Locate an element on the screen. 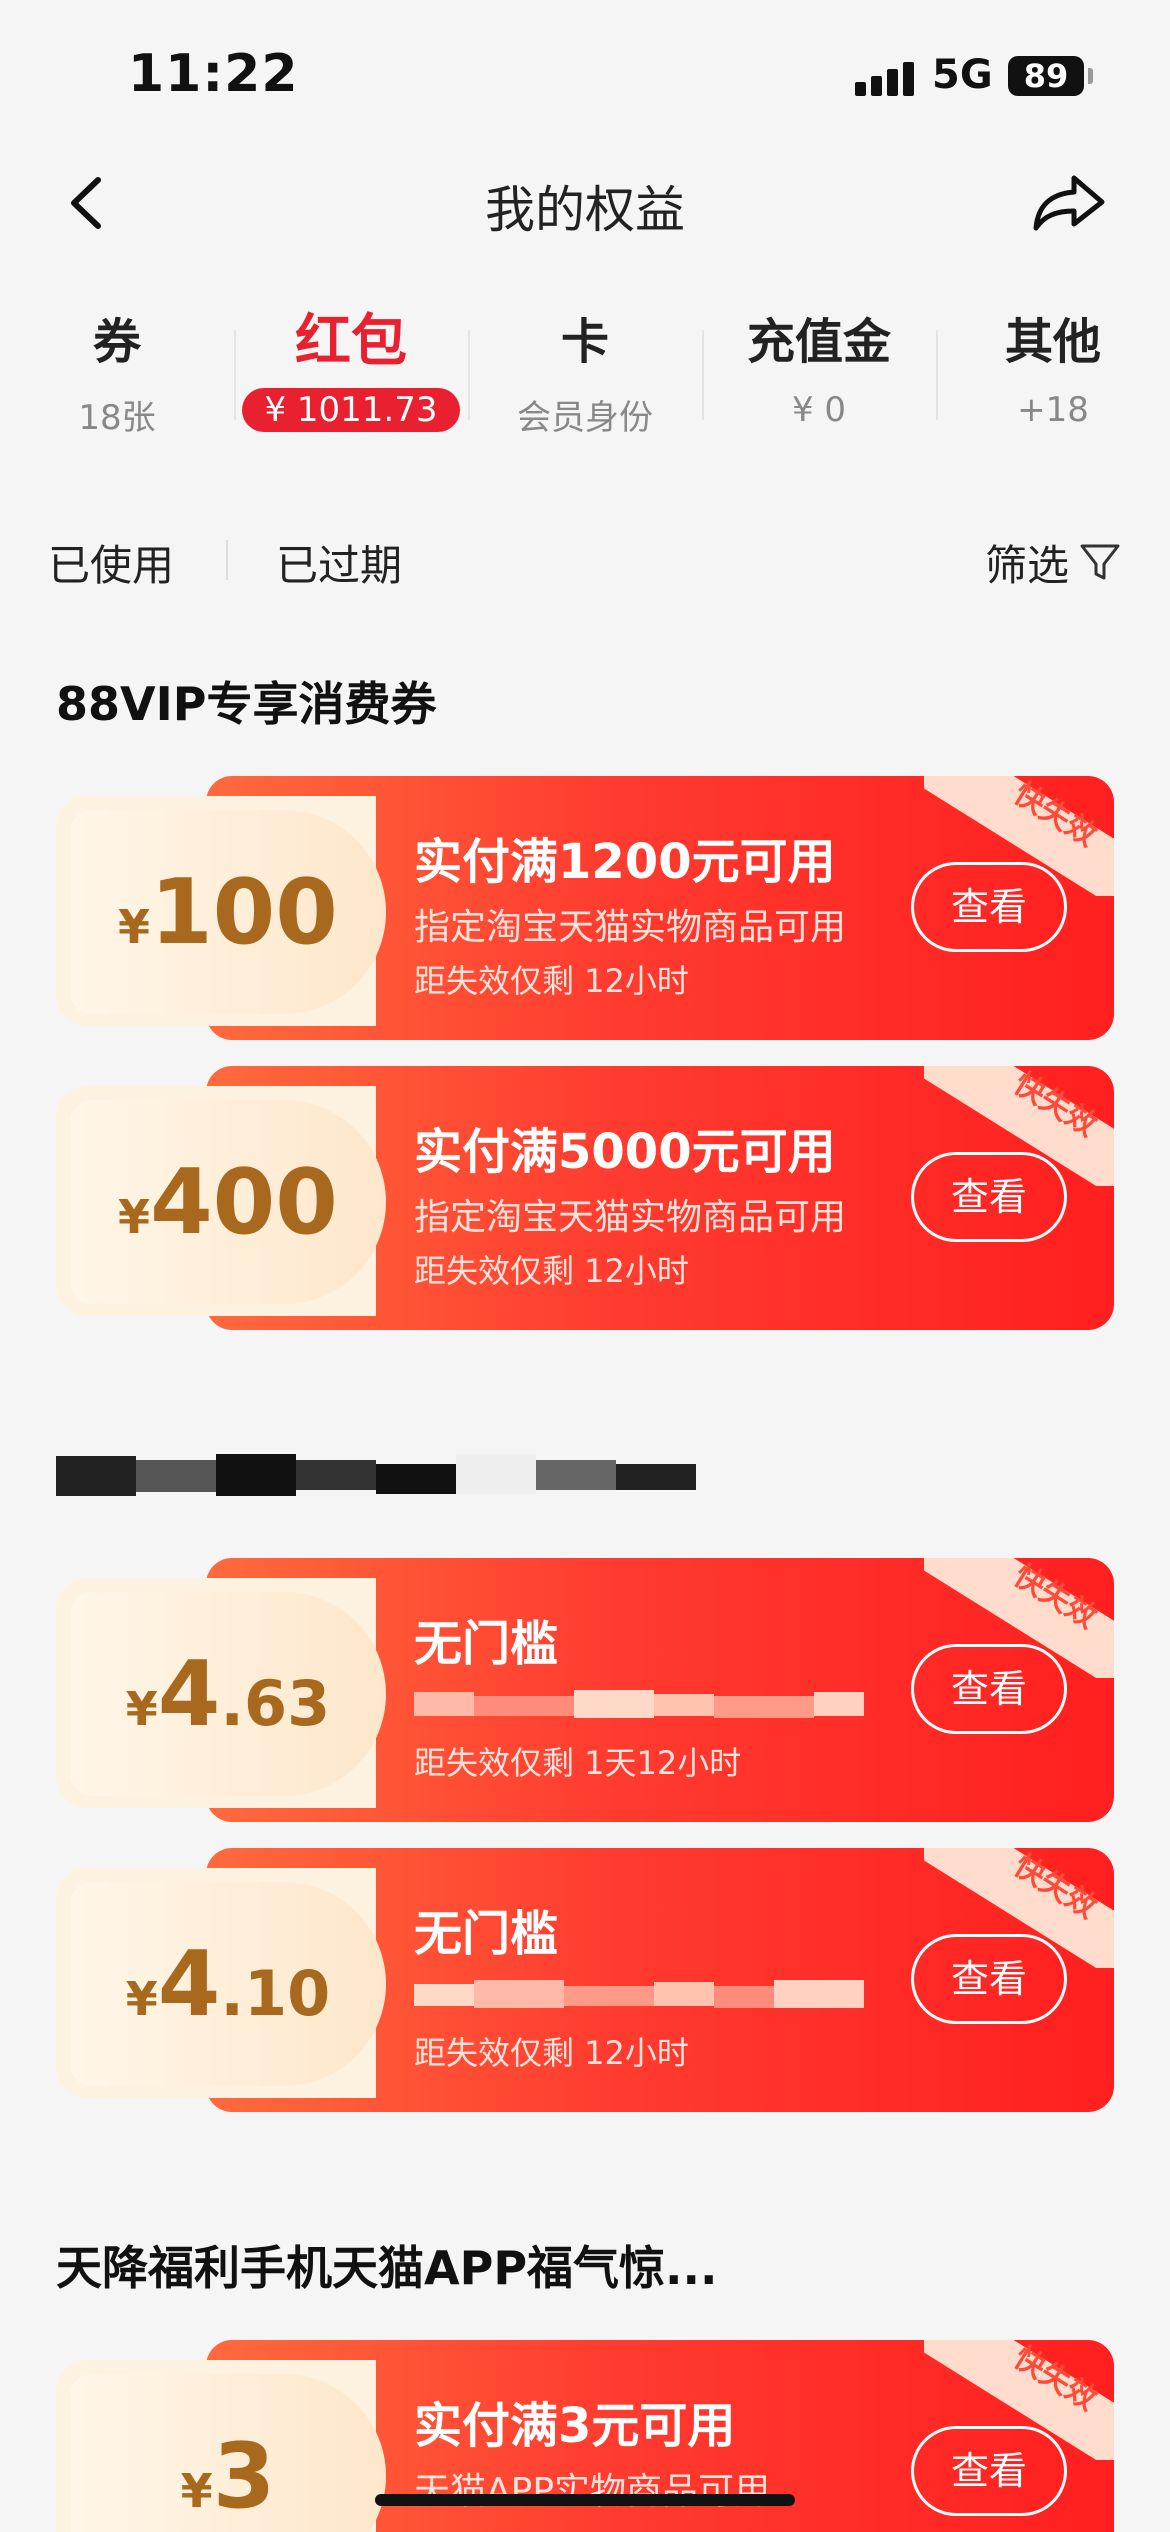 The height and width of the screenshot is (2532, 1170). coupon-stub: ¥100 is located at coordinates (221, 911).